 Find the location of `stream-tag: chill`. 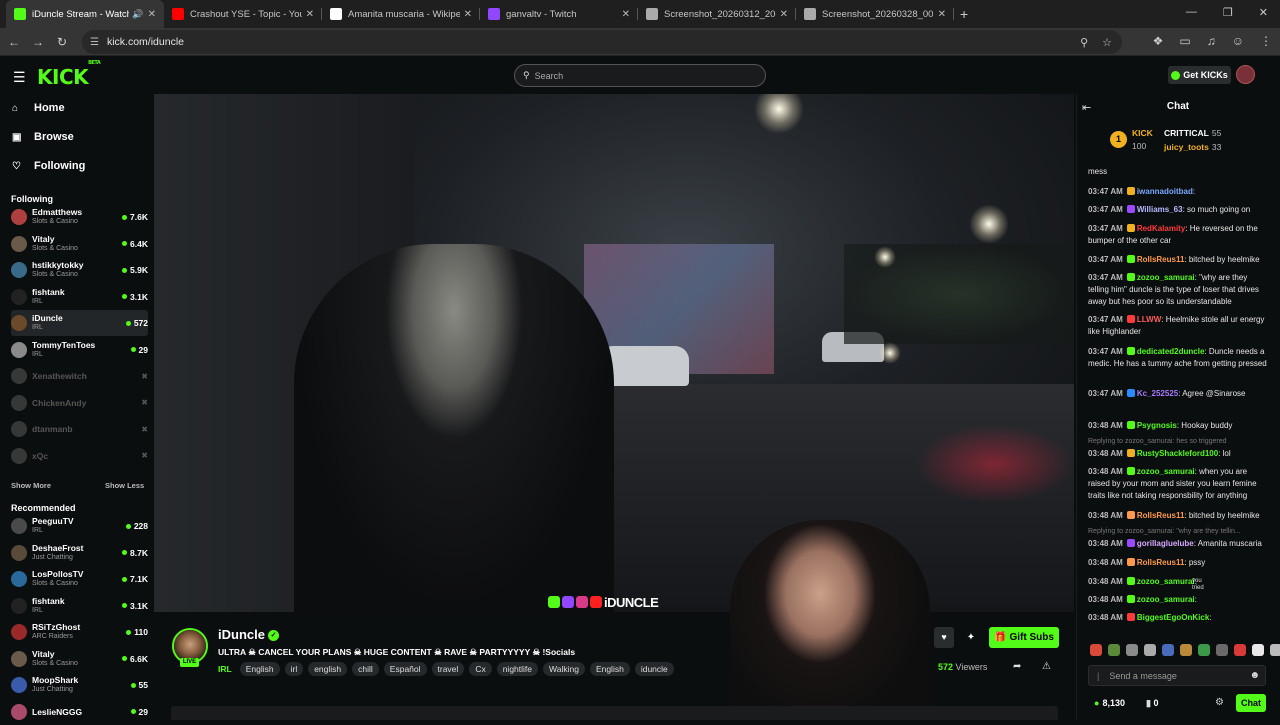

stream-tag: chill is located at coordinates (365, 669).